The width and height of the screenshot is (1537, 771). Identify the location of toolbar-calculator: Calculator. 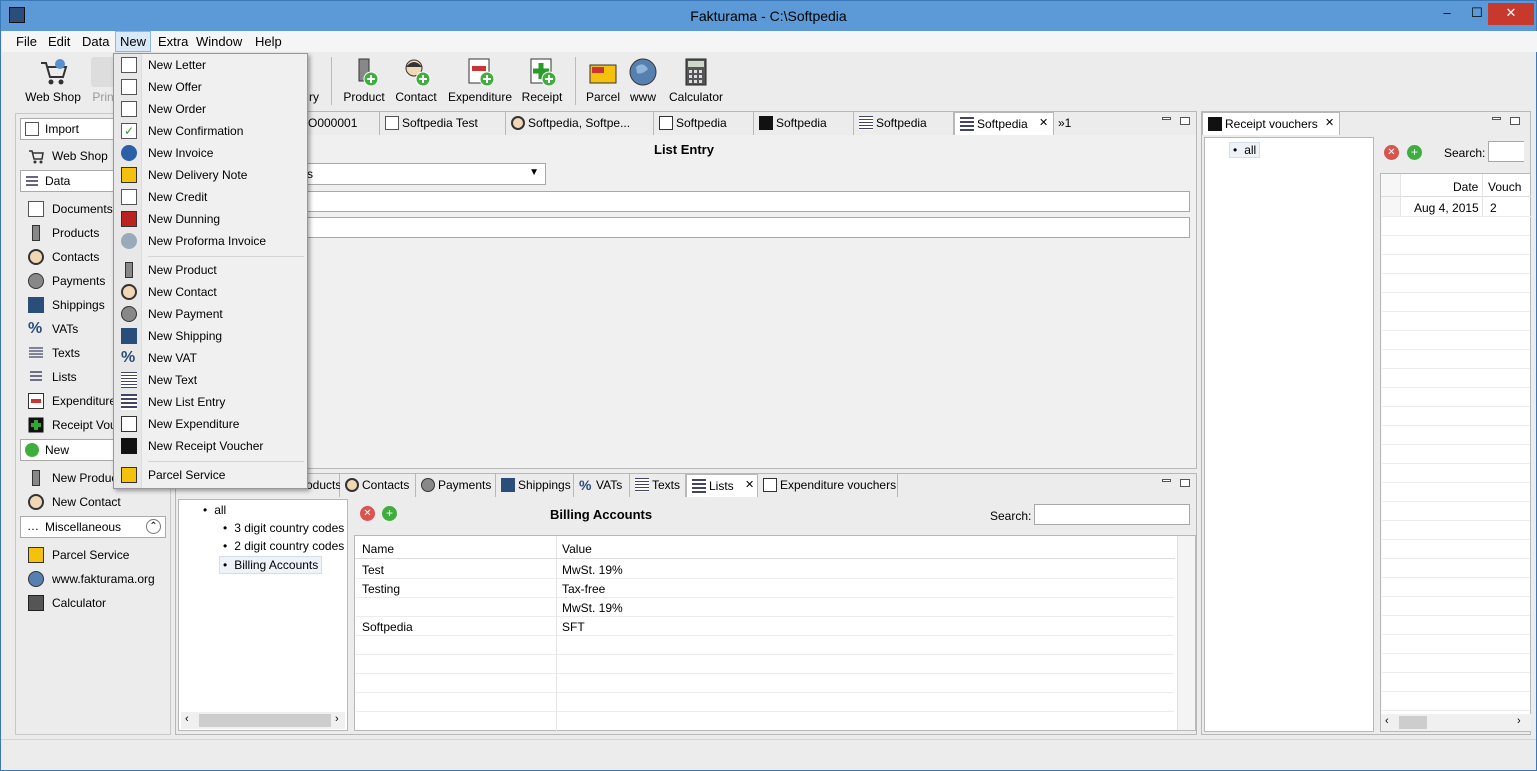
(696, 78).